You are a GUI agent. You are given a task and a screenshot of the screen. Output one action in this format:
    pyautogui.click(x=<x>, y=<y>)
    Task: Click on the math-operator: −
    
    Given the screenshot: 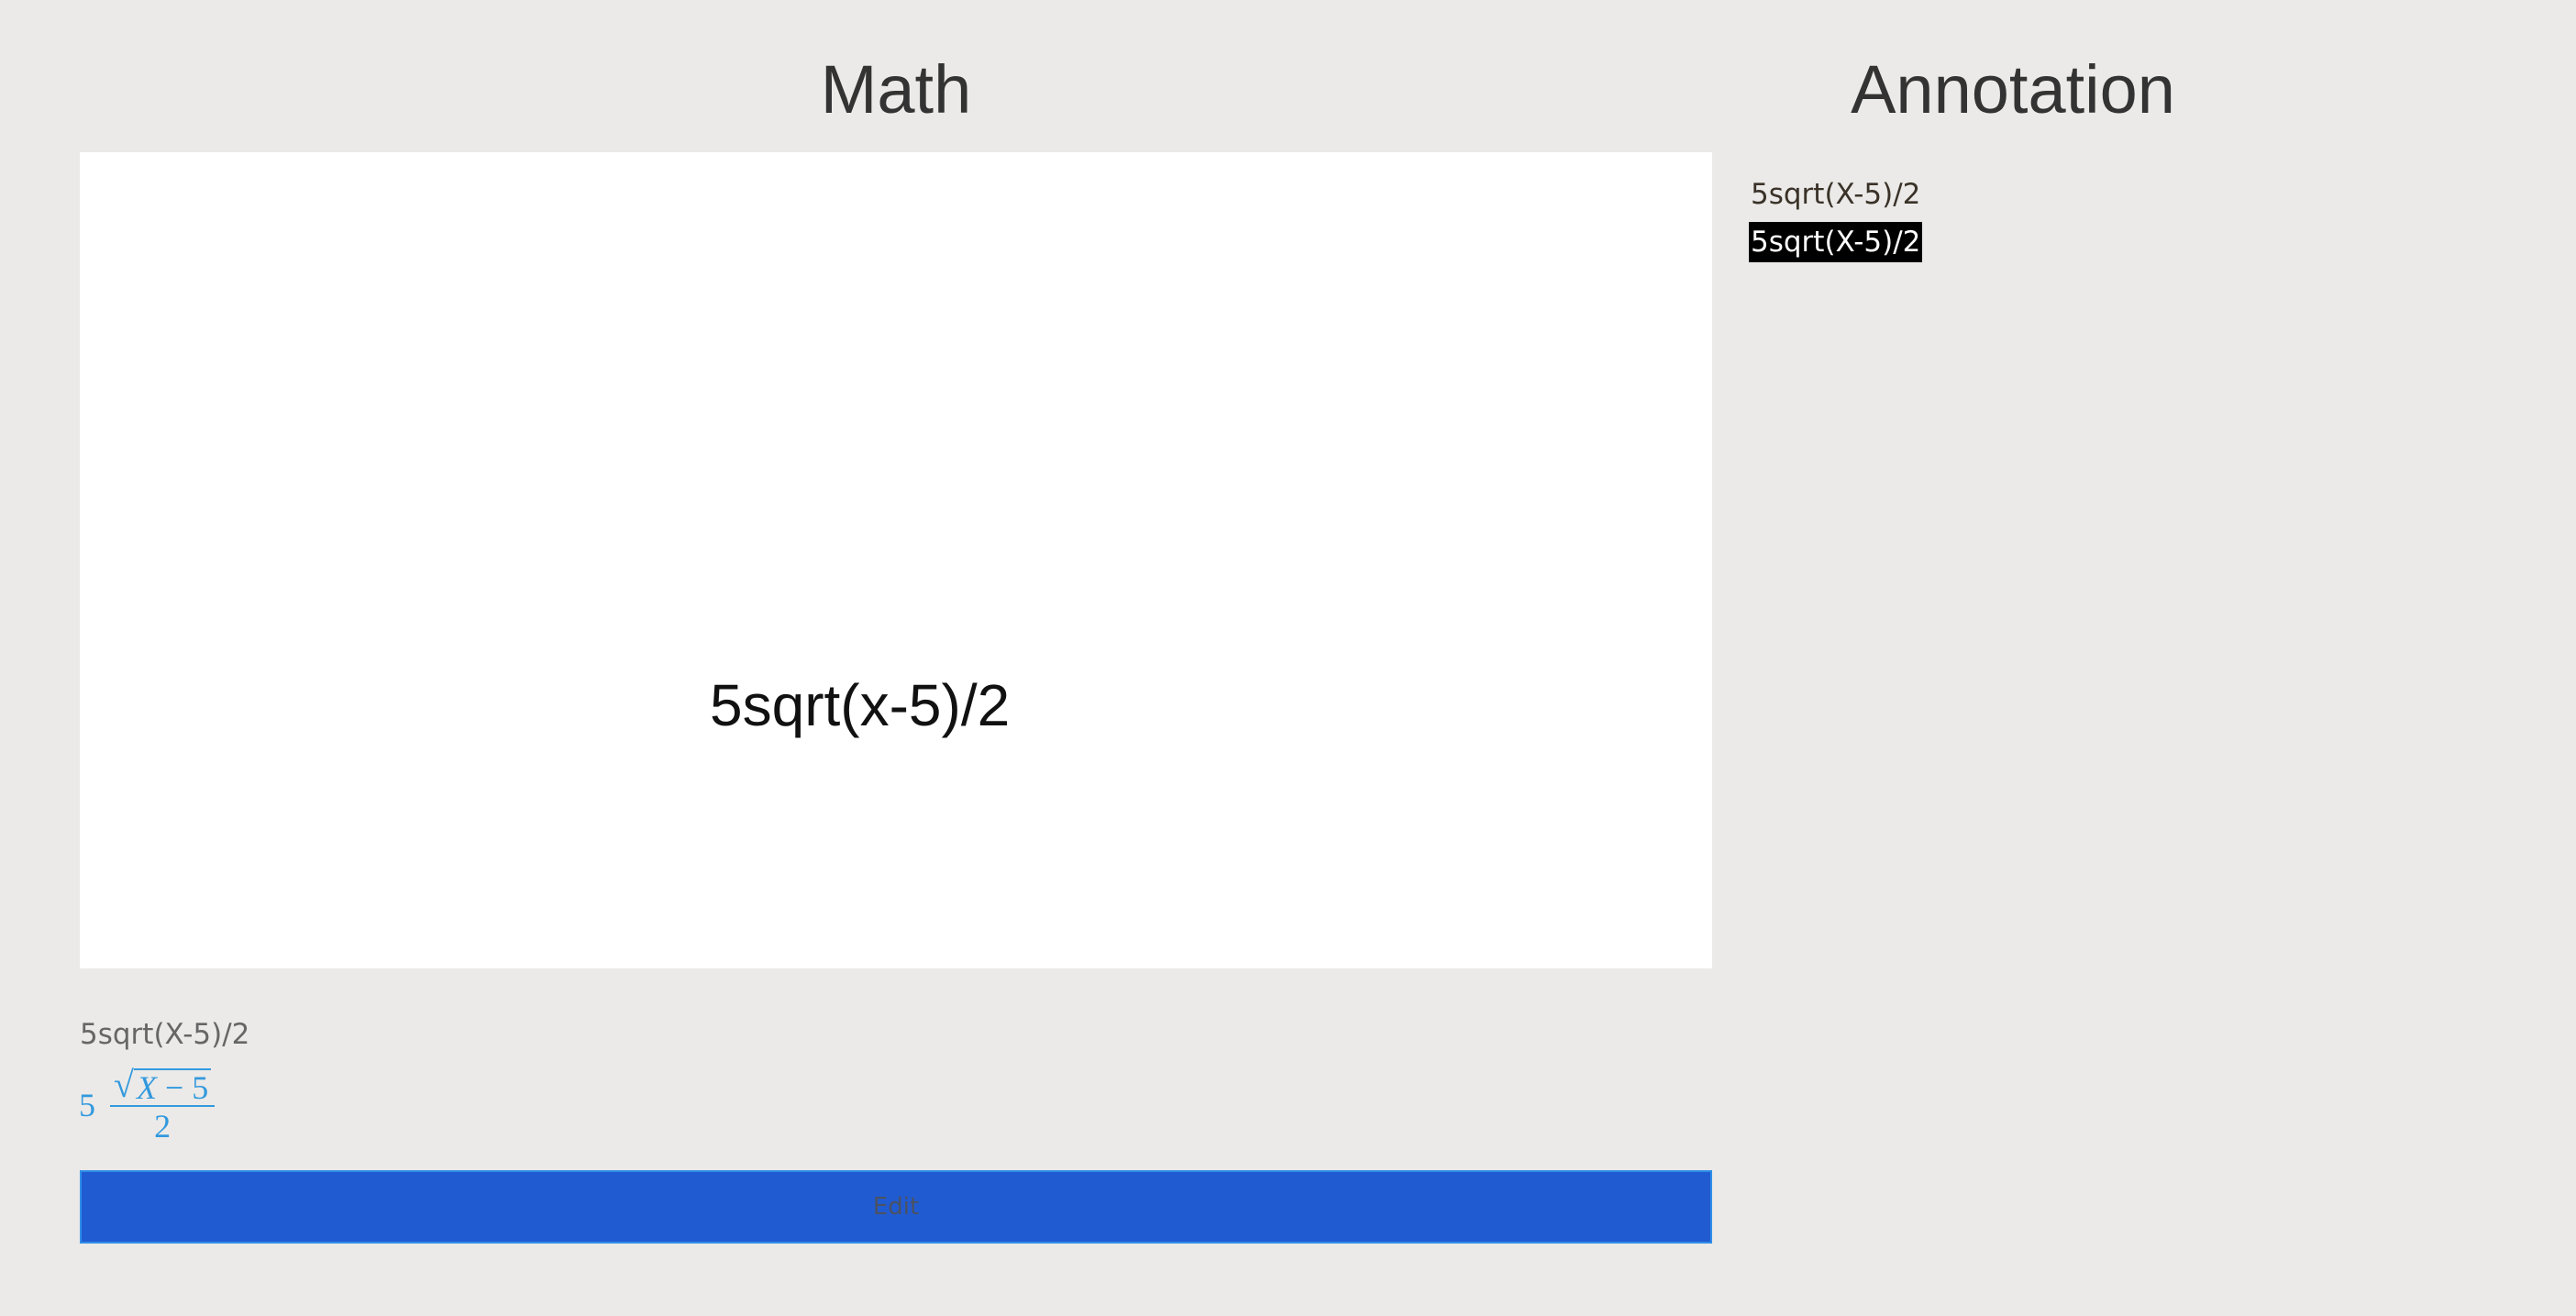 What is the action you would take?
    pyautogui.click(x=174, y=1088)
    